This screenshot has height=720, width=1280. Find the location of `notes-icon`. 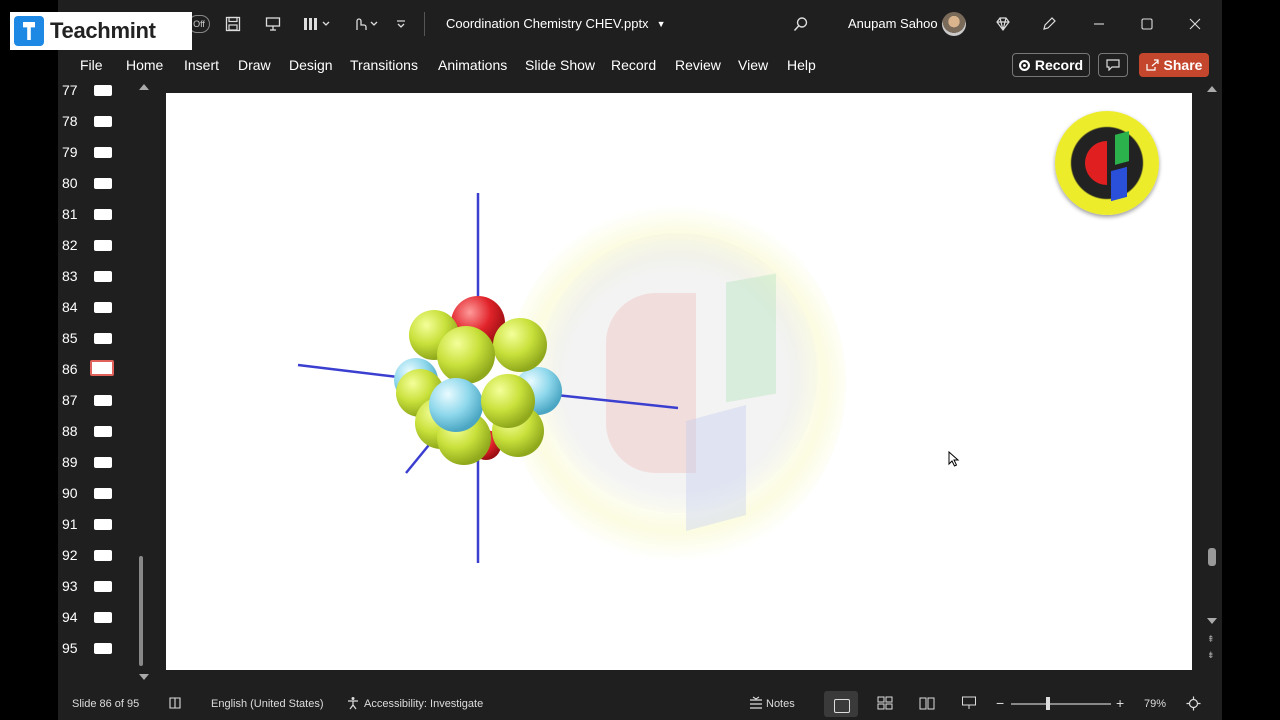

notes-icon is located at coordinates (756, 704).